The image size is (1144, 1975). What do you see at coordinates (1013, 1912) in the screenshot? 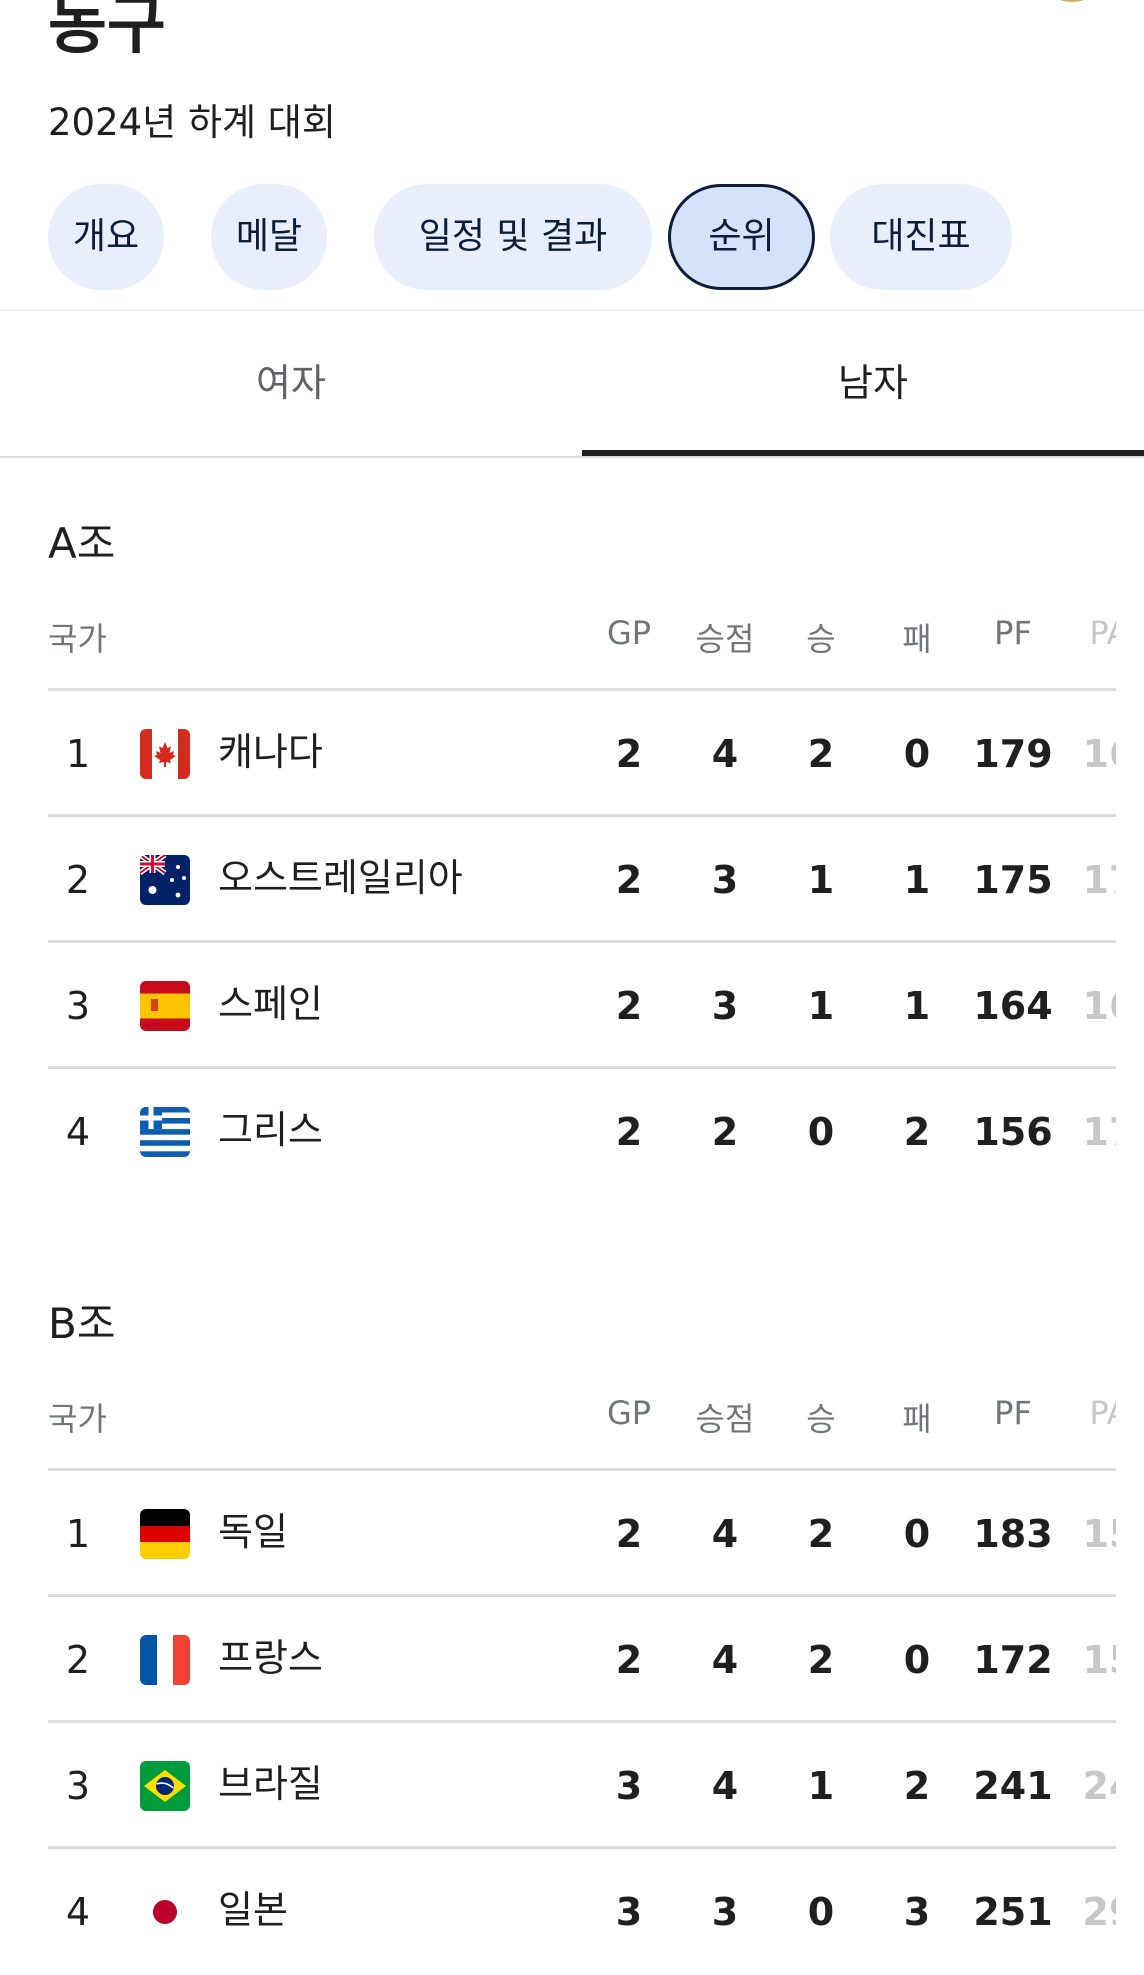
I see `pf-value: 251` at bounding box center [1013, 1912].